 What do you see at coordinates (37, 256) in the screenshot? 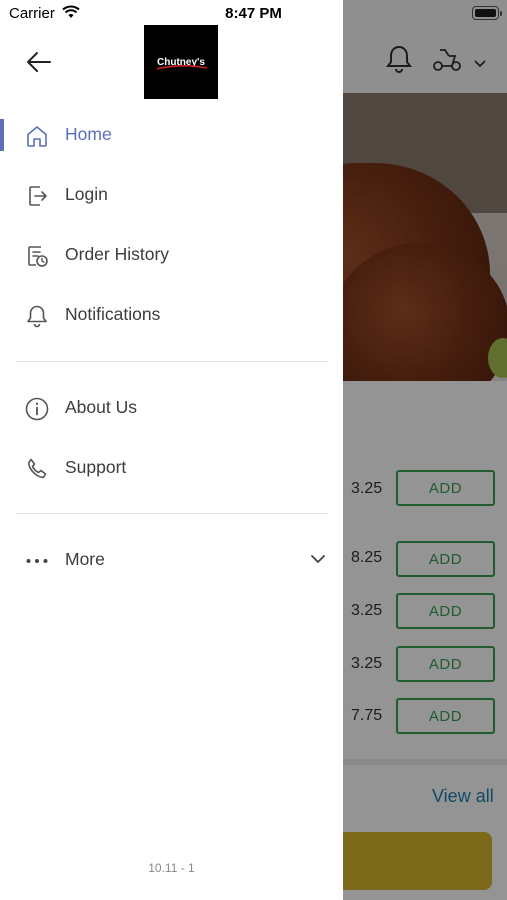
I see `order-history-icon` at bounding box center [37, 256].